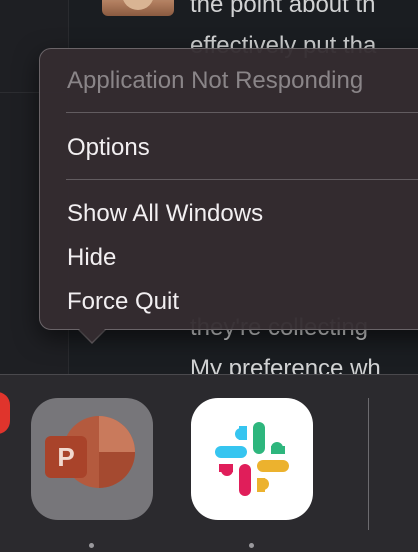 The height and width of the screenshot is (552, 418). Describe the element at coordinates (92, 335) in the screenshot. I see `menu-pointer` at that location.